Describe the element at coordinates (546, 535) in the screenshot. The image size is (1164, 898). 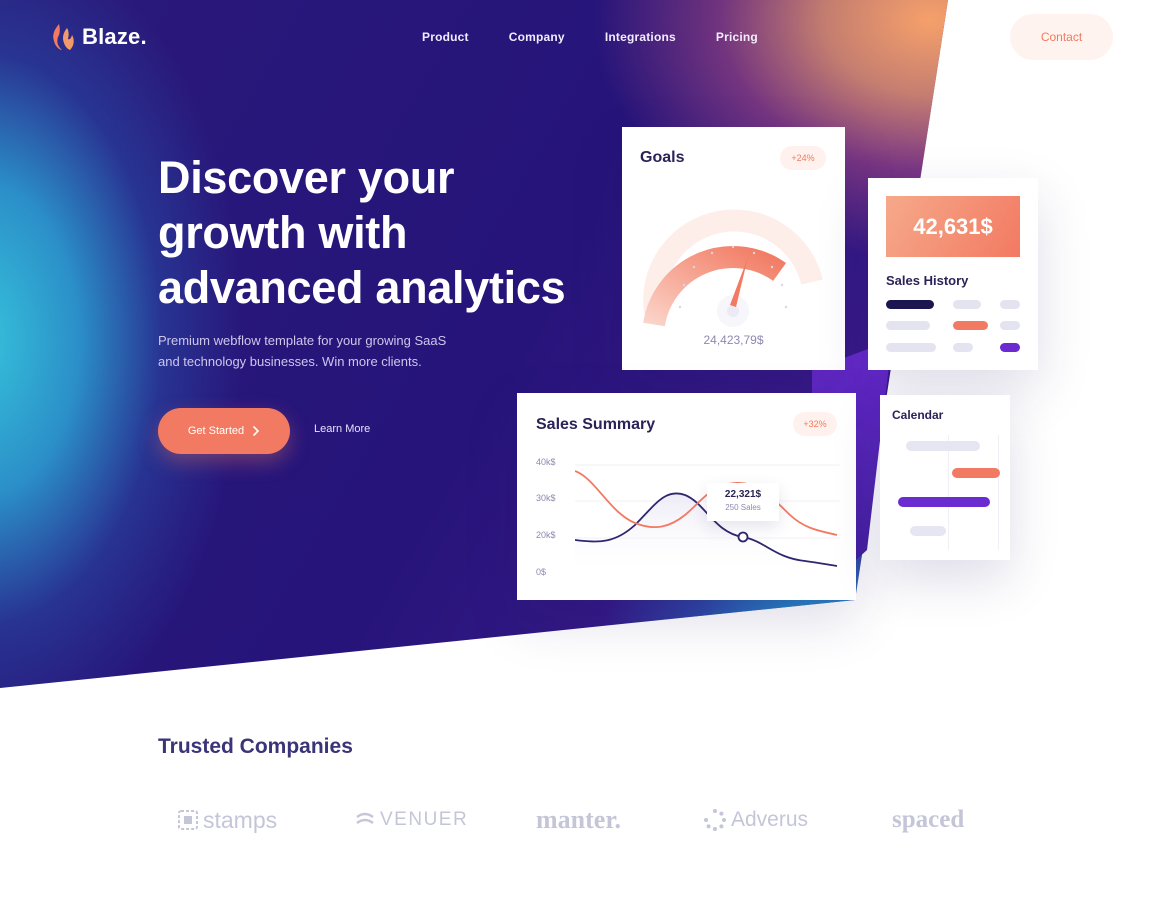
I see `y-axis-label: 20k$` at that location.